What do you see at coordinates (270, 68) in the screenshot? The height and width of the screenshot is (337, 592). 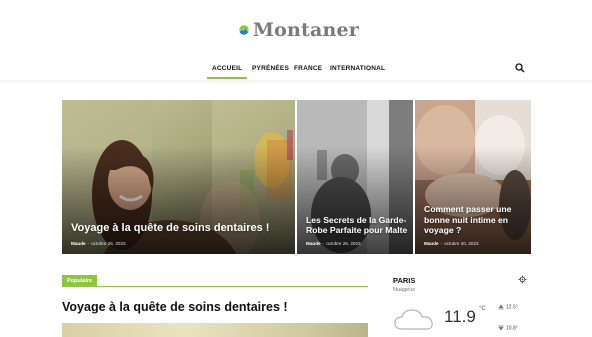 I see `nav-item-pyrenees: PYRÉNÉES` at bounding box center [270, 68].